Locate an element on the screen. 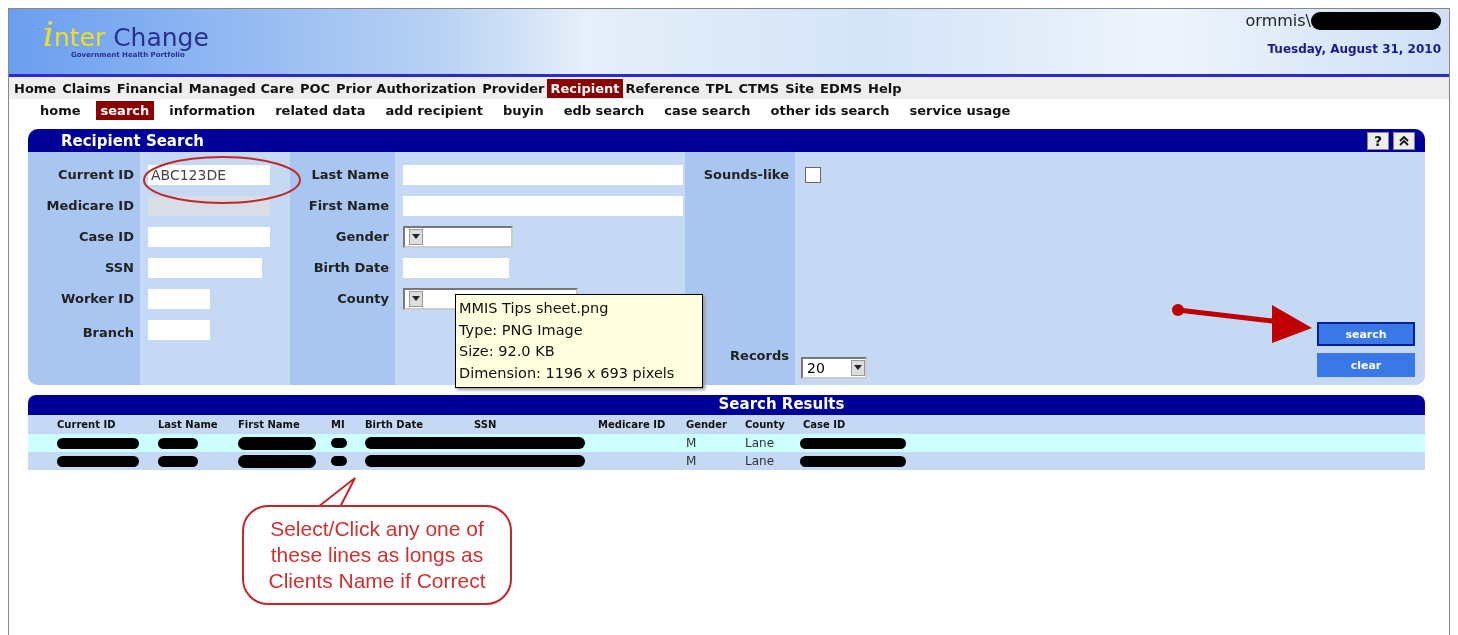 This screenshot has width=1458, height=635. field-label: Medicare ID is located at coordinates (90, 206).